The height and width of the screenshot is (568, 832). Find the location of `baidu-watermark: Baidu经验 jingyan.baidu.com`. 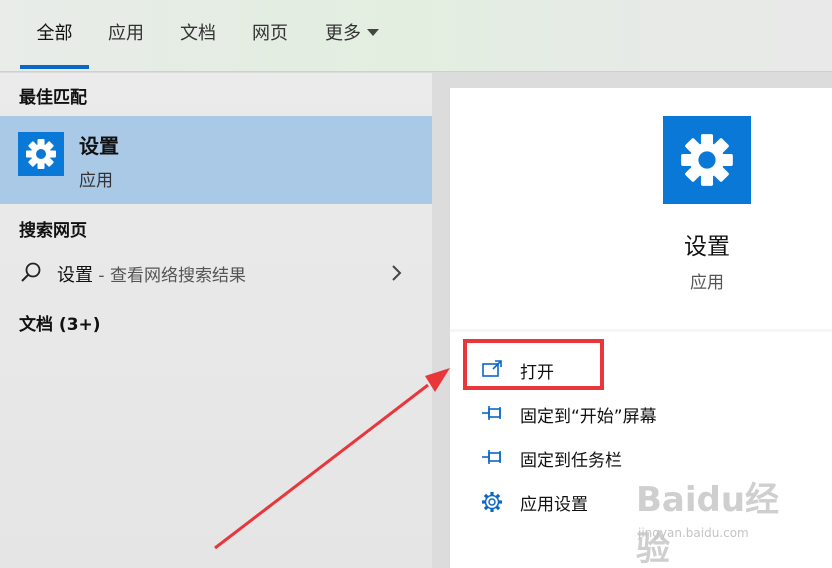

baidu-watermark: Baidu经验 jingyan.baidu.com is located at coordinates (721, 520).